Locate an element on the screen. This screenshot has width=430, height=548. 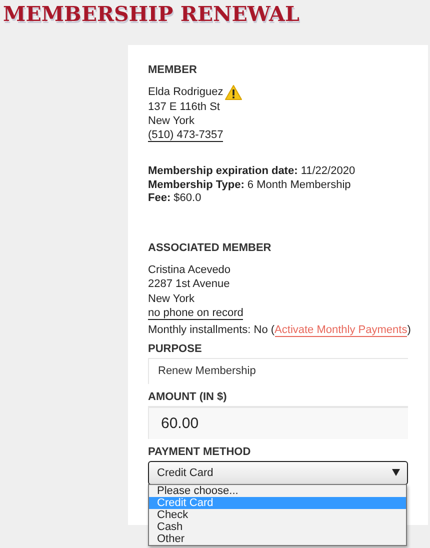
member-name: Elda Rodriguez is located at coordinates (186, 92).